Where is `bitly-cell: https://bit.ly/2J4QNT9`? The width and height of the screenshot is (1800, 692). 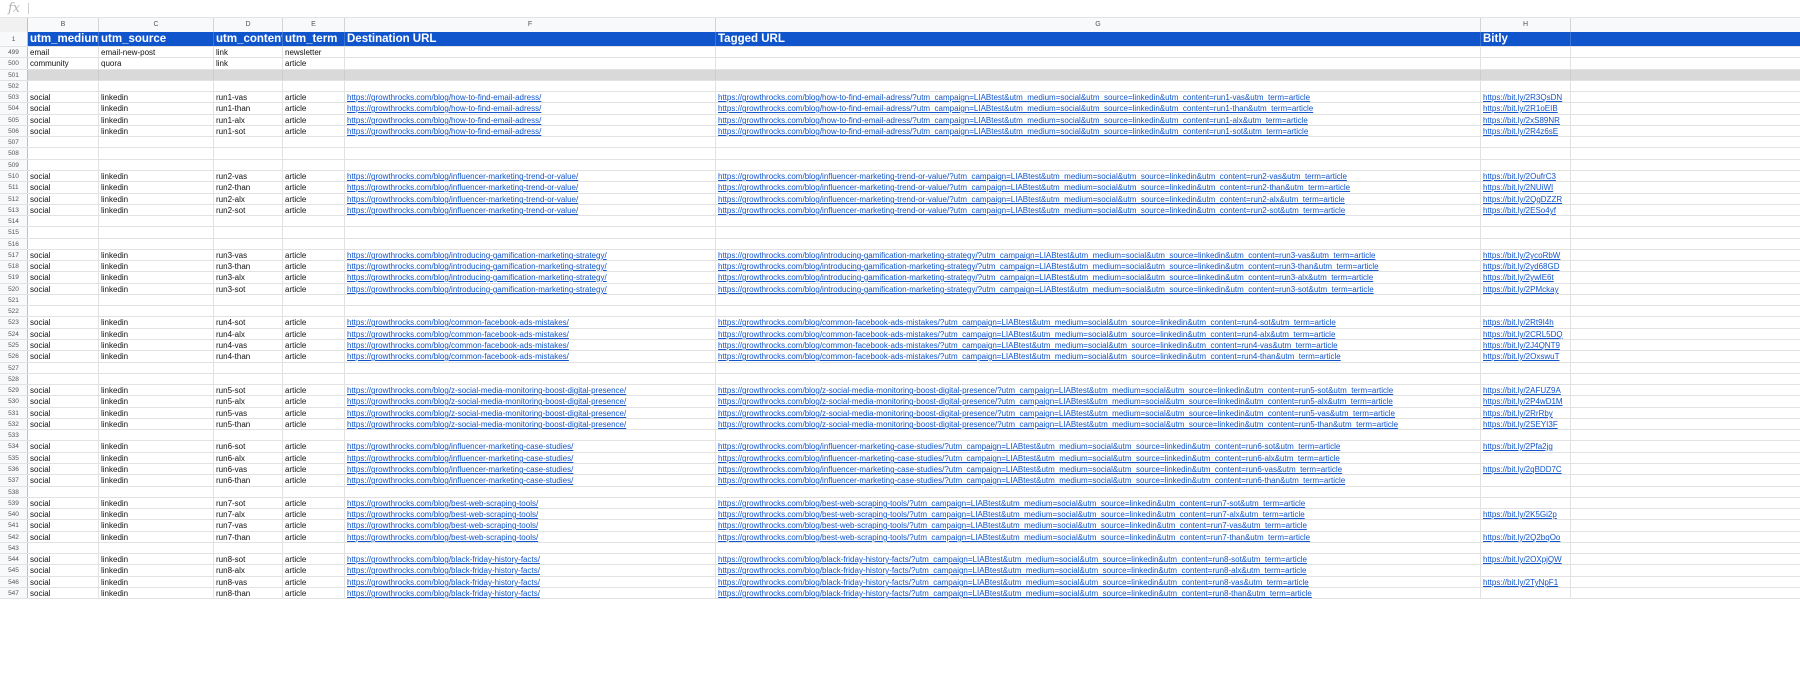 bitly-cell: https://bit.ly/2J4QNT9 is located at coordinates (1526, 345).